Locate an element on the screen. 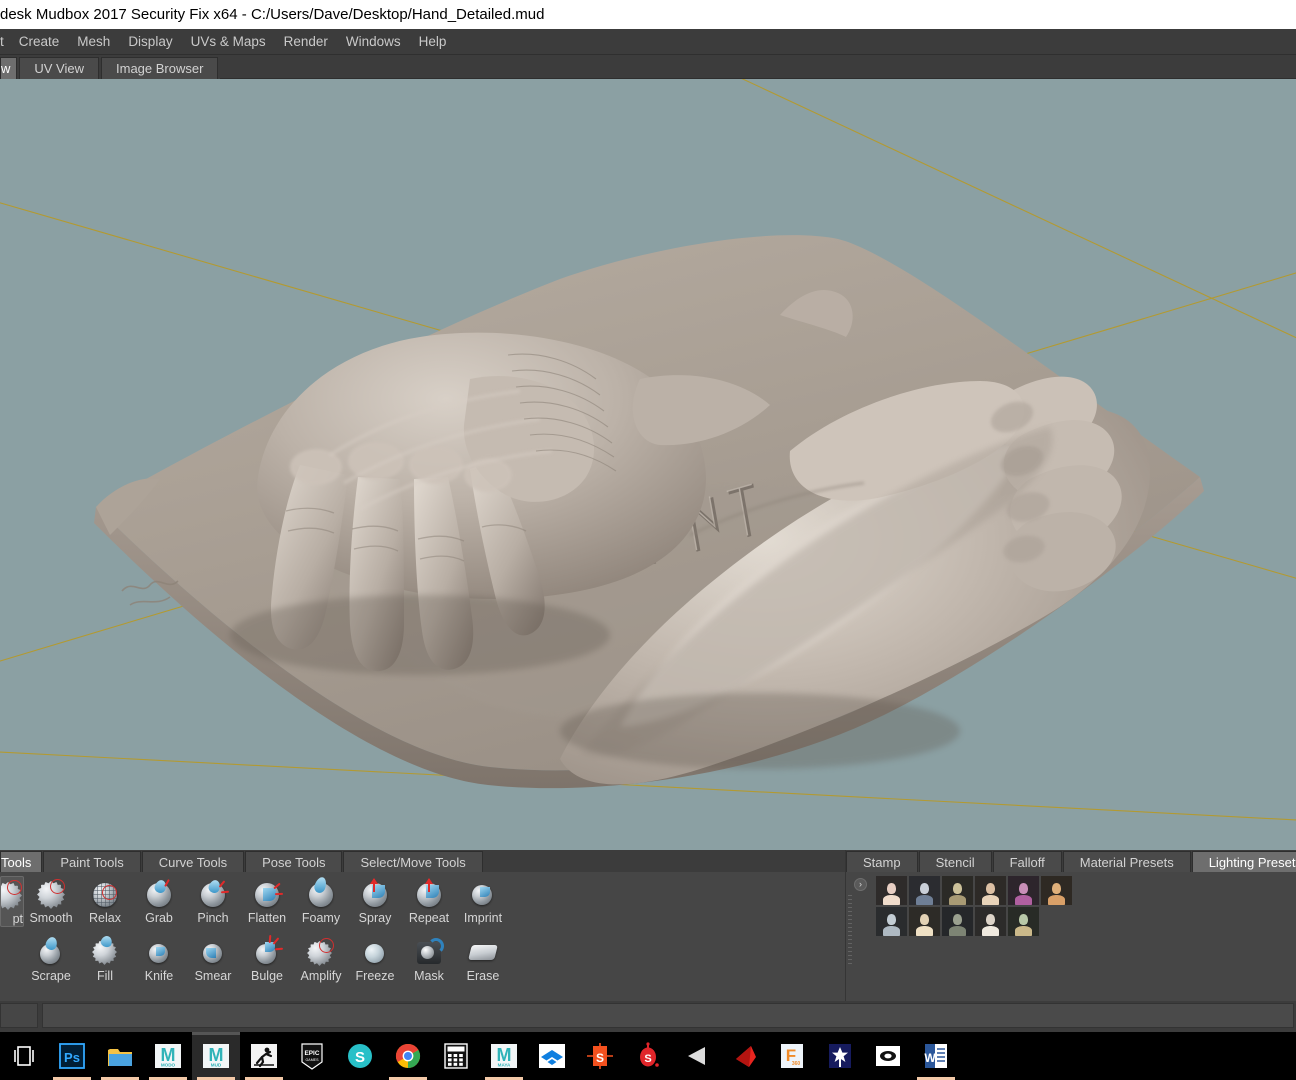 Image resolution: width=1296 pixels, height=1080 pixels. substance-gear-icon: S is located at coordinates (360, 1056).